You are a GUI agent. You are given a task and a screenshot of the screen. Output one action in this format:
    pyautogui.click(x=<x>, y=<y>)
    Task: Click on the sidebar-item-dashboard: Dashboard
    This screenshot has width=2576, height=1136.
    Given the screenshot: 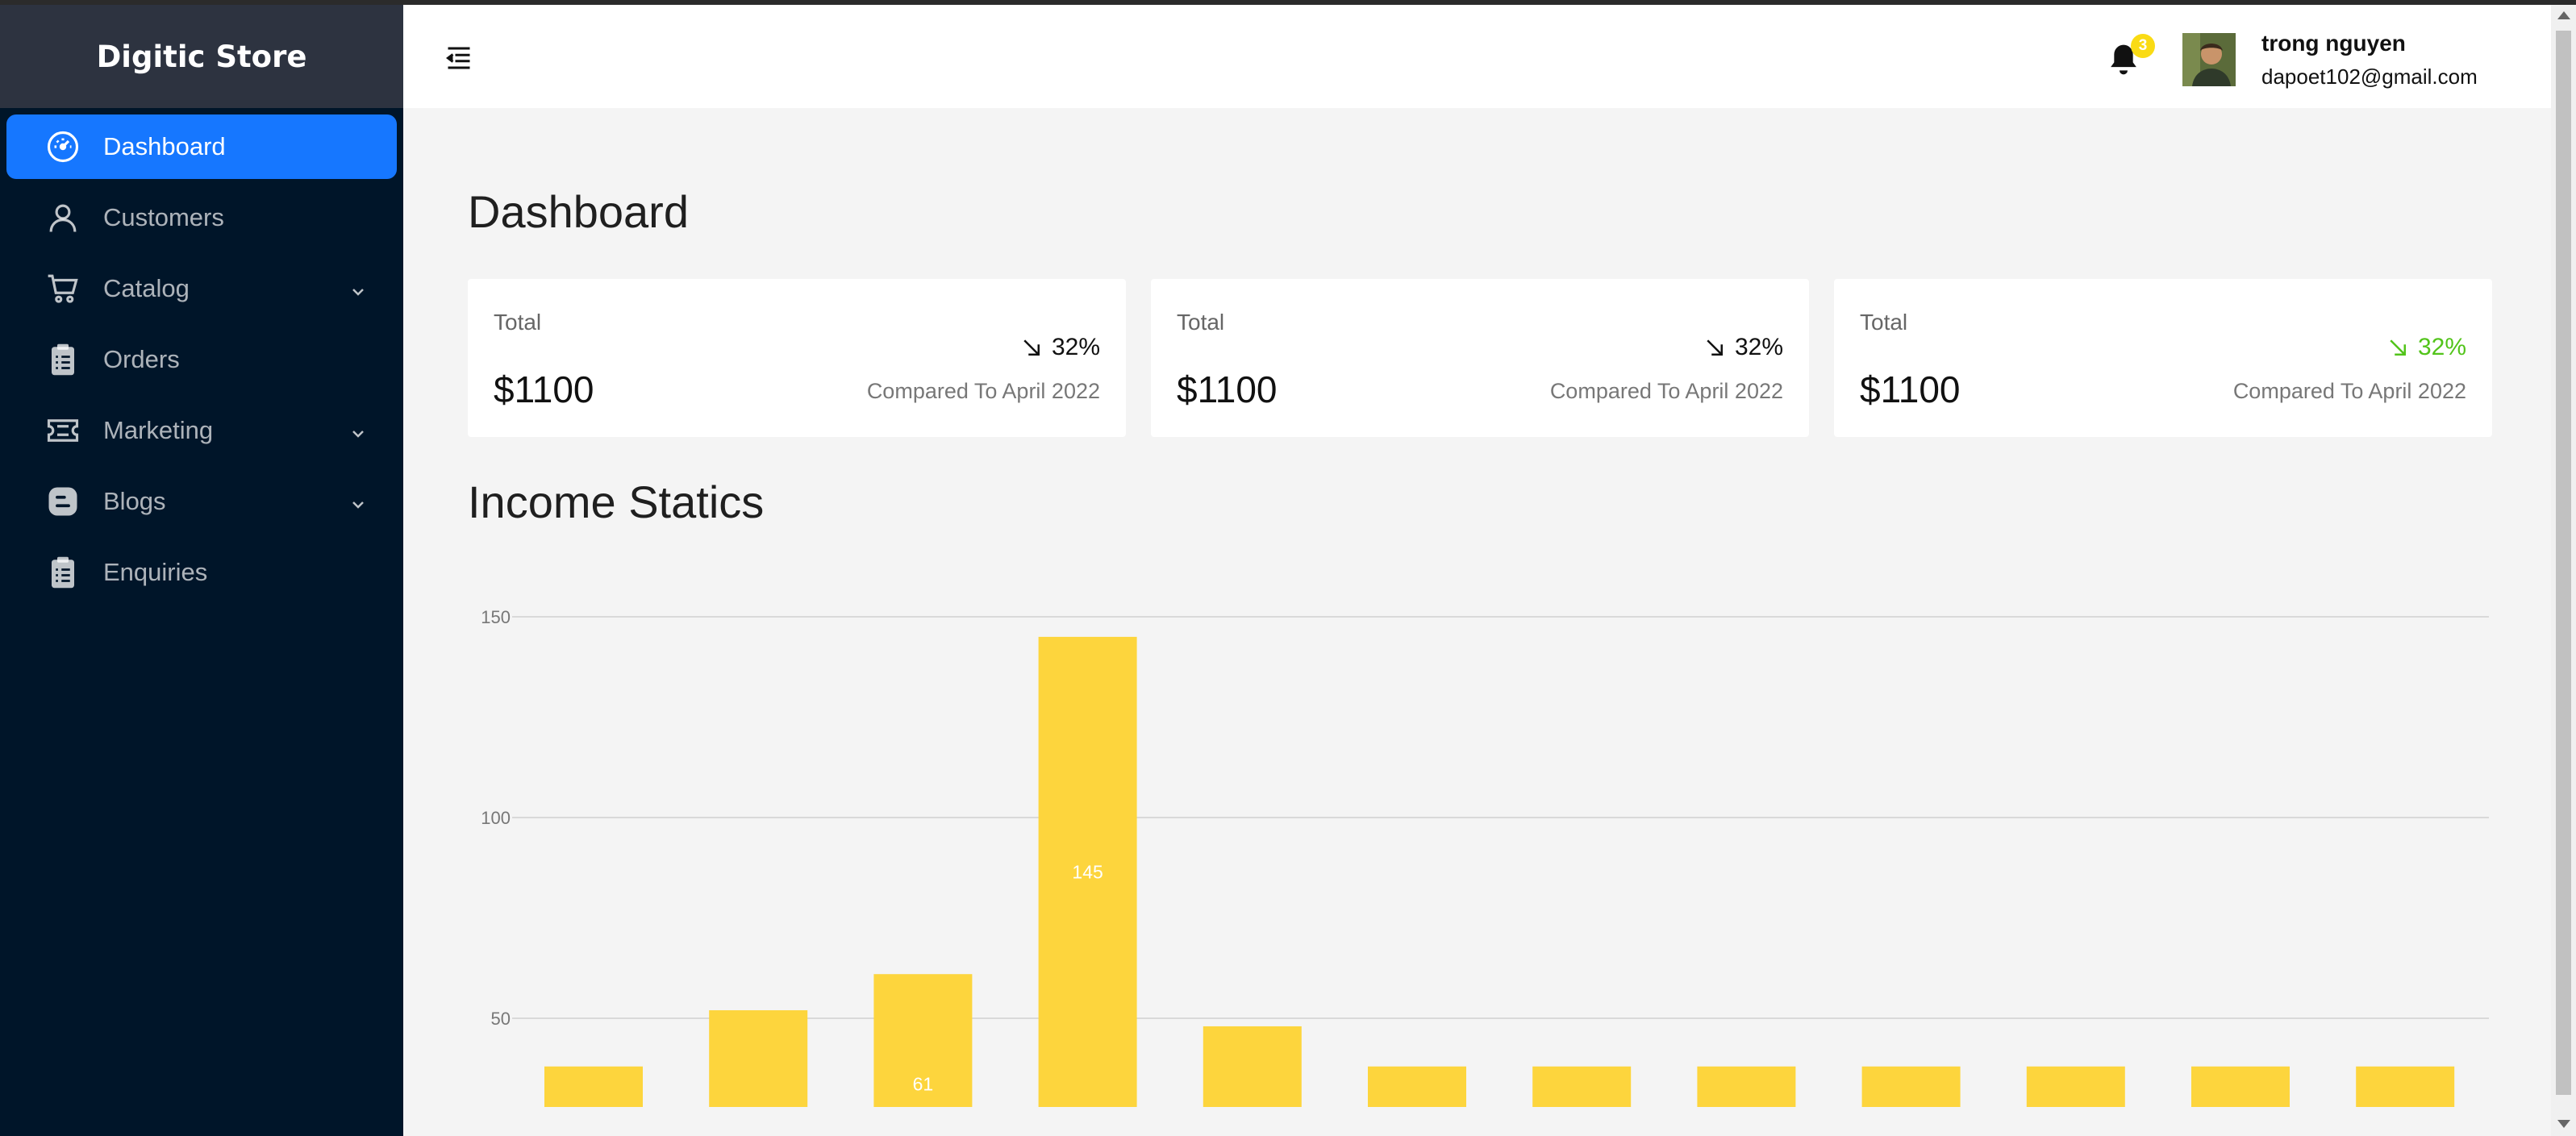 What is the action you would take?
    pyautogui.click(x=201, y=146)
    